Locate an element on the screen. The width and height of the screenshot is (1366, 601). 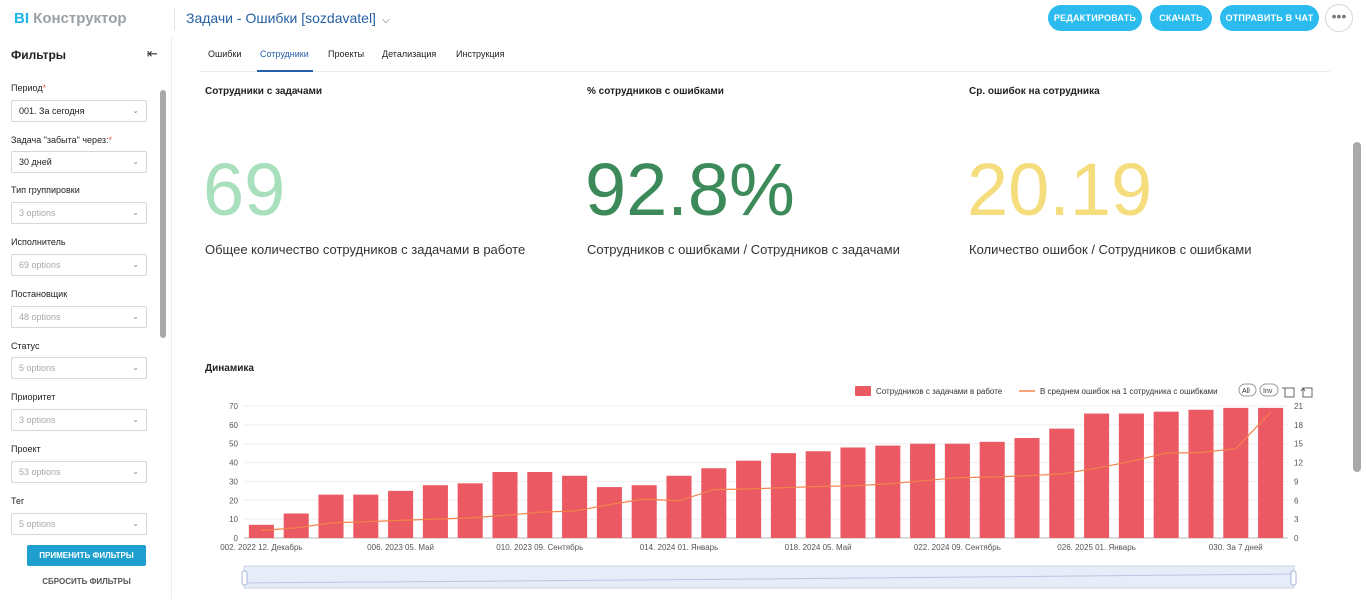
filter-select-period: 001. За сегодня ⌄ is located at coordinates (79, 111).